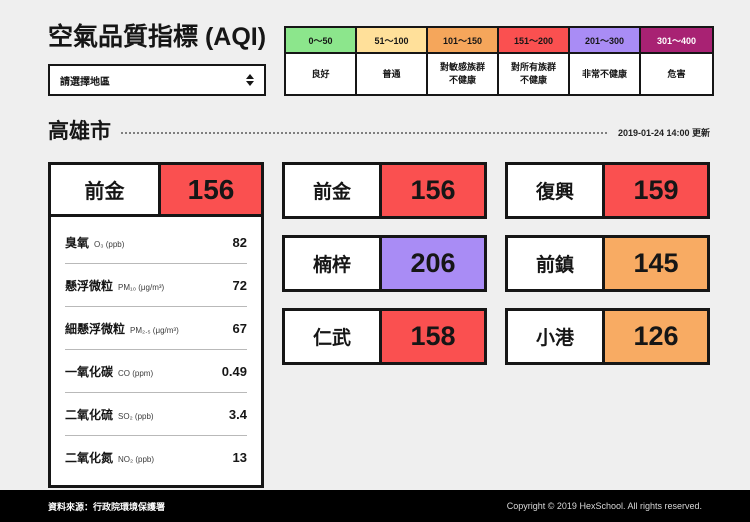 The height and width of the screenshot is (522, 750). What do you see at coordinates (604, 73) in the screenshot?
I see `legend-label: 非常不健康` at bounding box center [604, 73].